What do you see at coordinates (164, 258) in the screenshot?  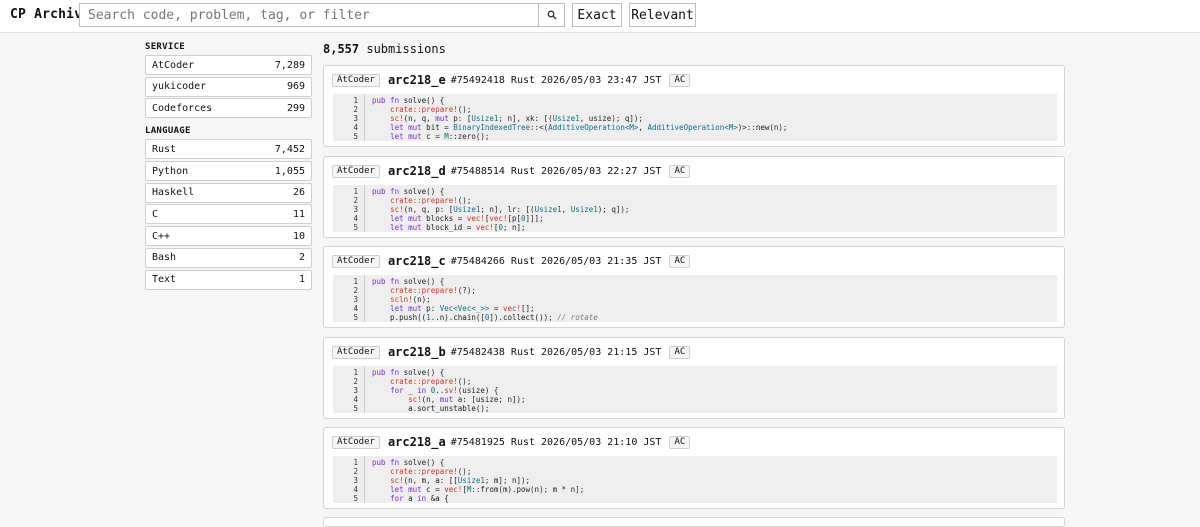 I see `language-facet-name: Bash` at bounding box center [164, 258].